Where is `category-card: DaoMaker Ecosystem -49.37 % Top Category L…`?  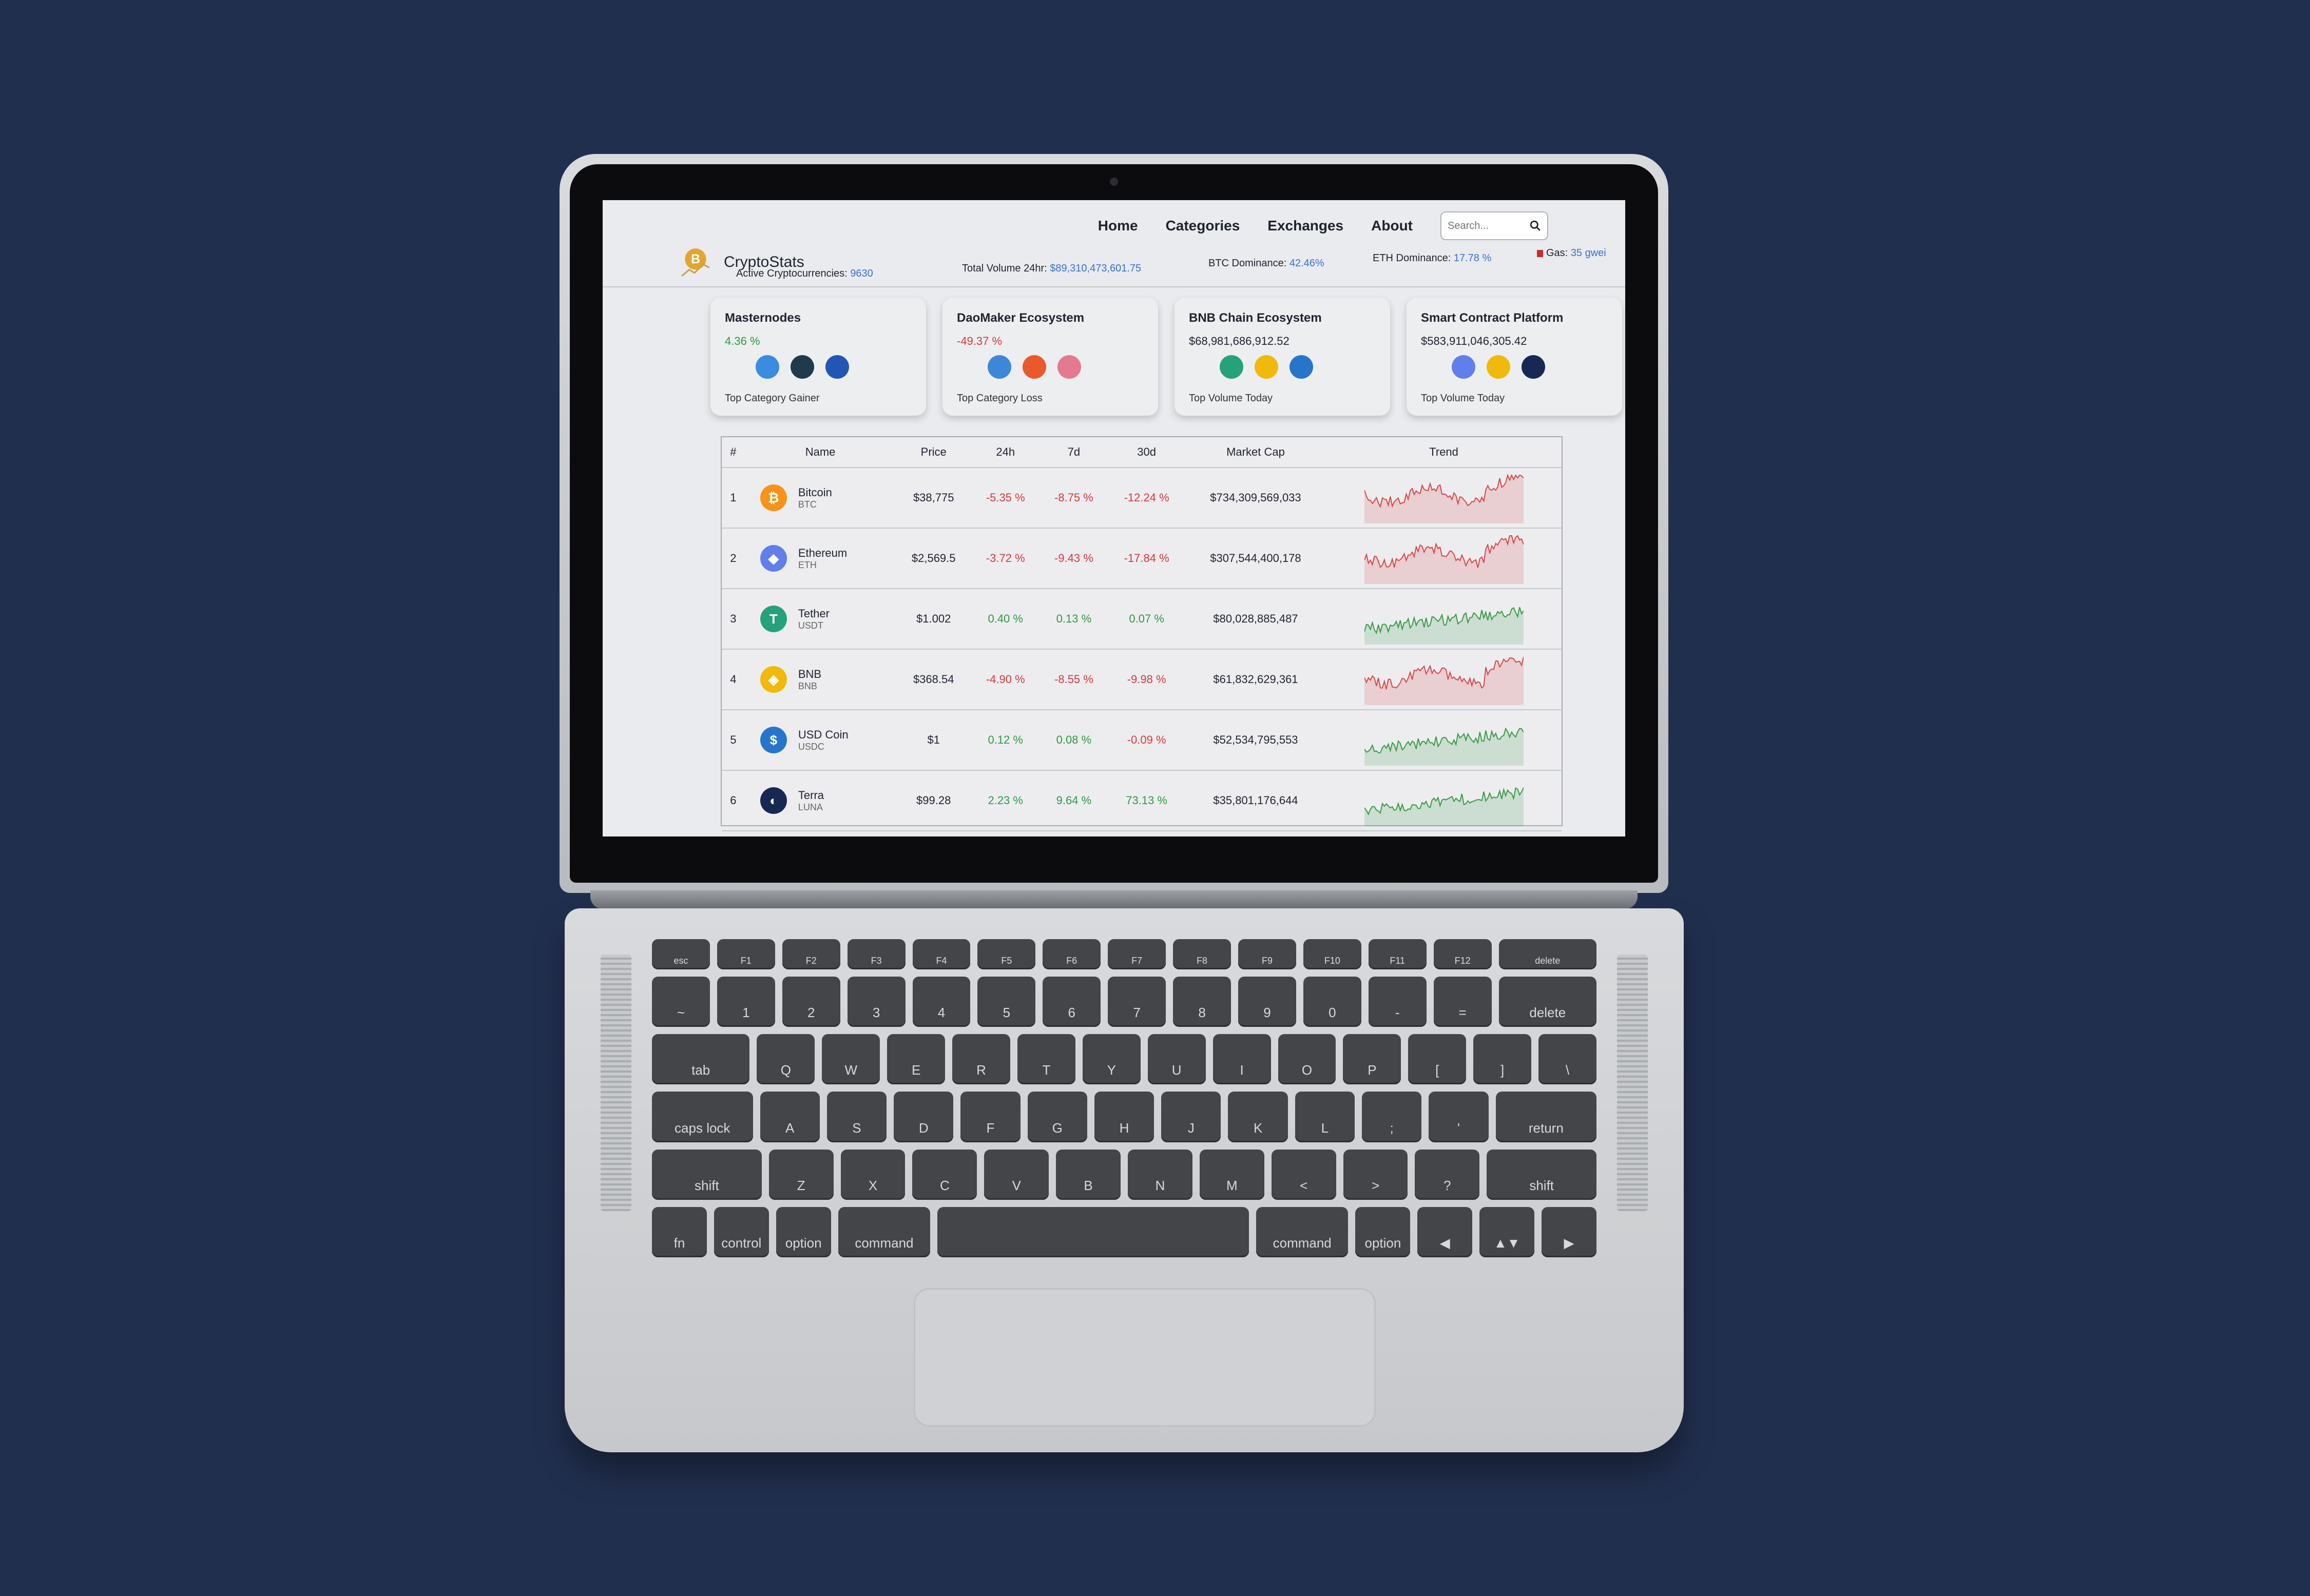
category-card: DaoMaker Ecosystem -49.37 % Top Category L… is located at coordinates (1050, 357).